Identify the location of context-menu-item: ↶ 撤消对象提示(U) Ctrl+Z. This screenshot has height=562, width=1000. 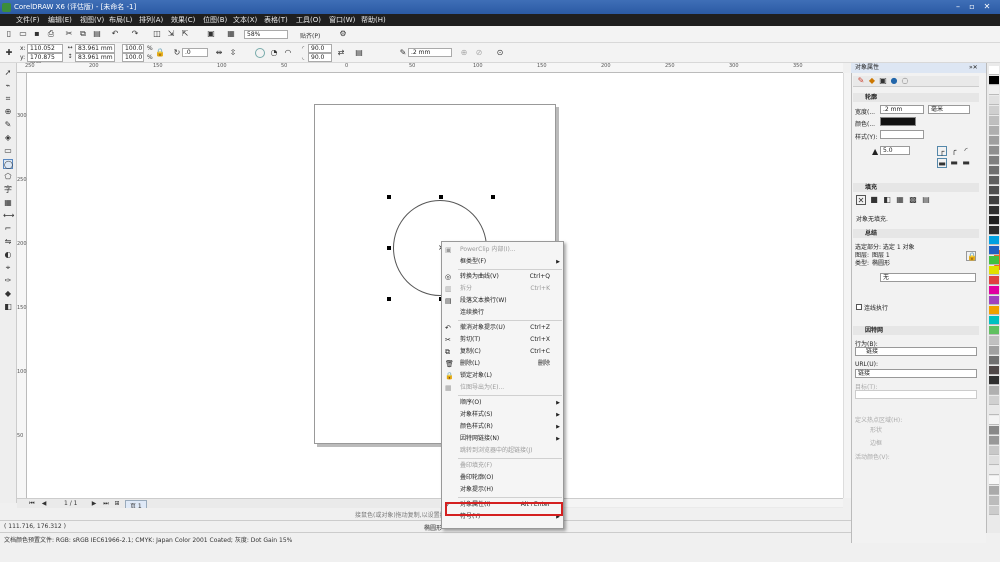
(502, 328).